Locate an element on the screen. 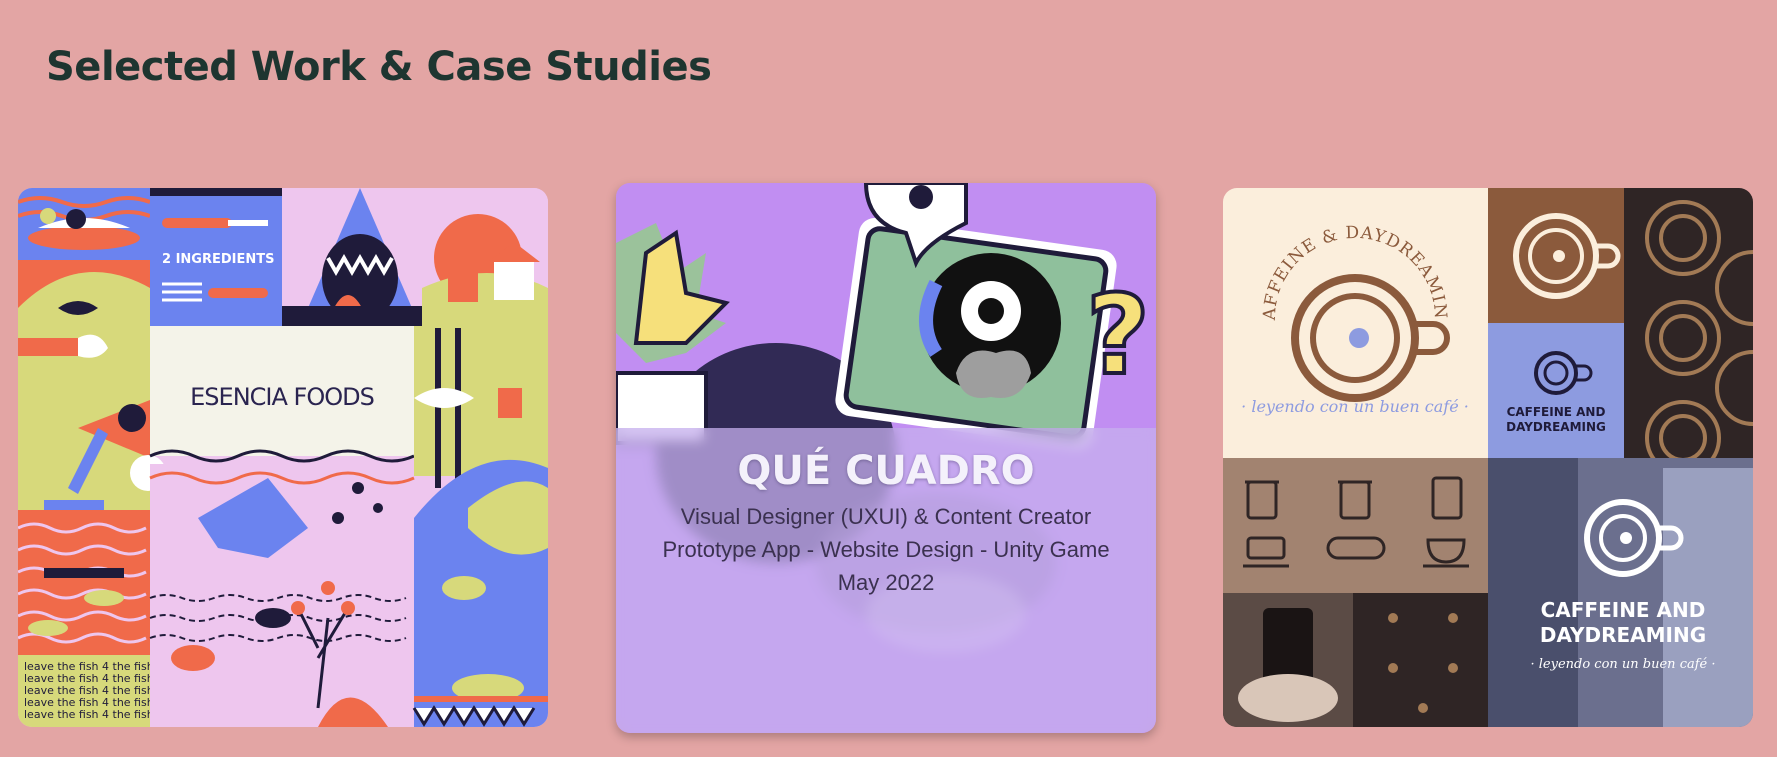 The height and width of the screenshot is (757, 1777). project-date: May 2022 is located at coordinates (886, 582).